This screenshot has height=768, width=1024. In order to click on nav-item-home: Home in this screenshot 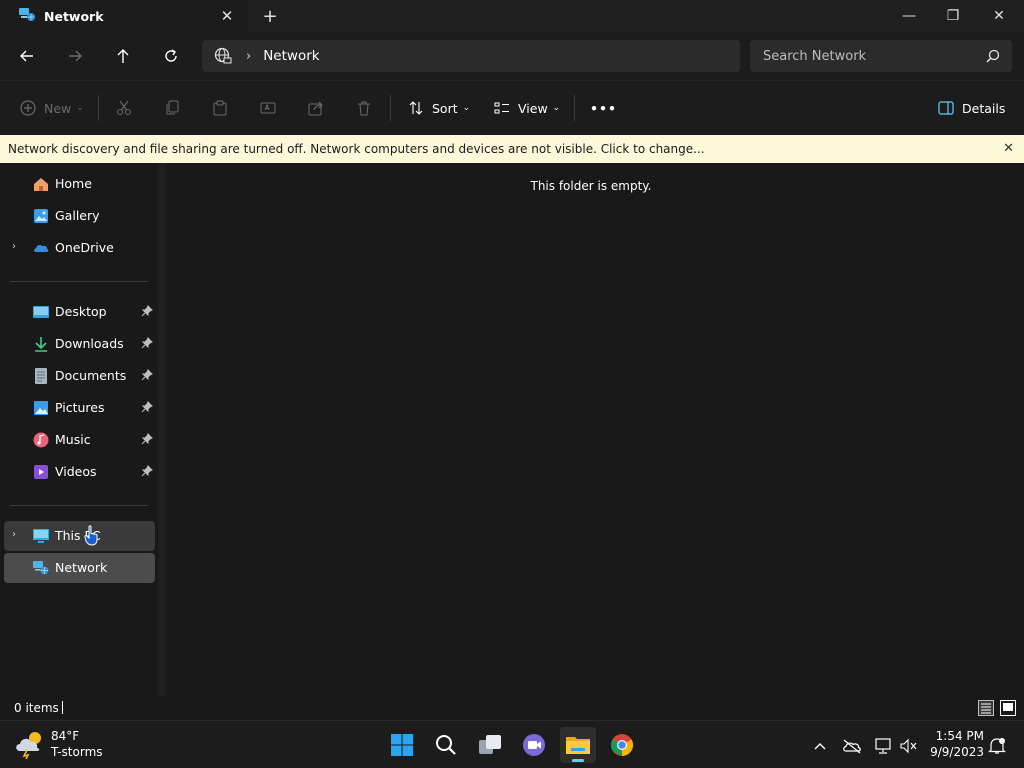, I will do `click(79, 184)`.